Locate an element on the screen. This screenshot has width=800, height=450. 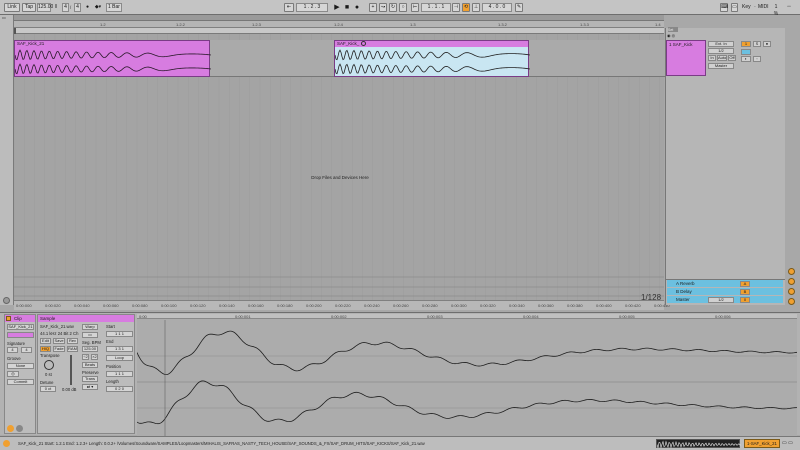
return-track-b: B Delay is located at coordinates (725, 291).